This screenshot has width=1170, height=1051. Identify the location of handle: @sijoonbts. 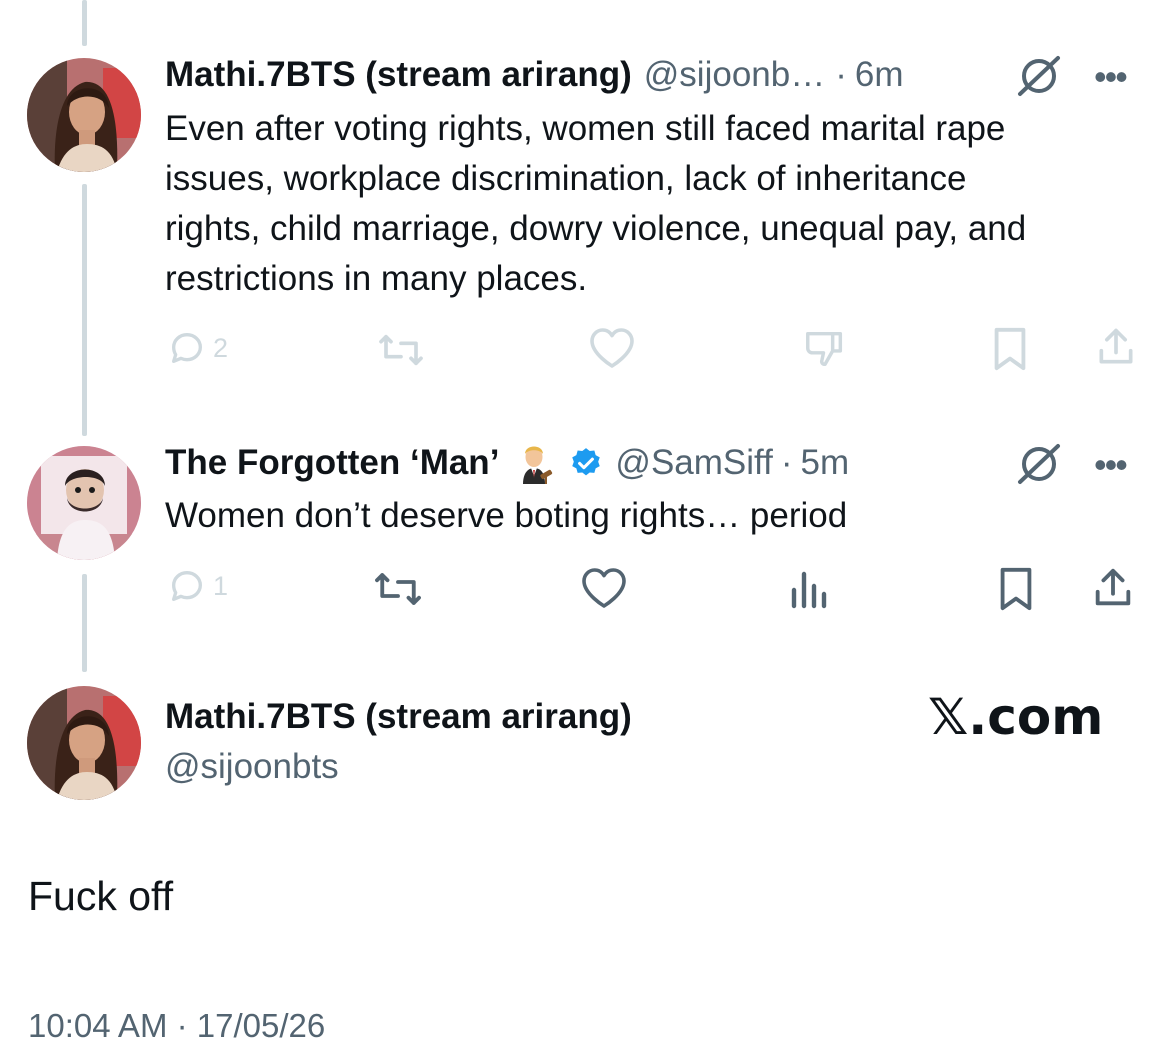
(252, 767).